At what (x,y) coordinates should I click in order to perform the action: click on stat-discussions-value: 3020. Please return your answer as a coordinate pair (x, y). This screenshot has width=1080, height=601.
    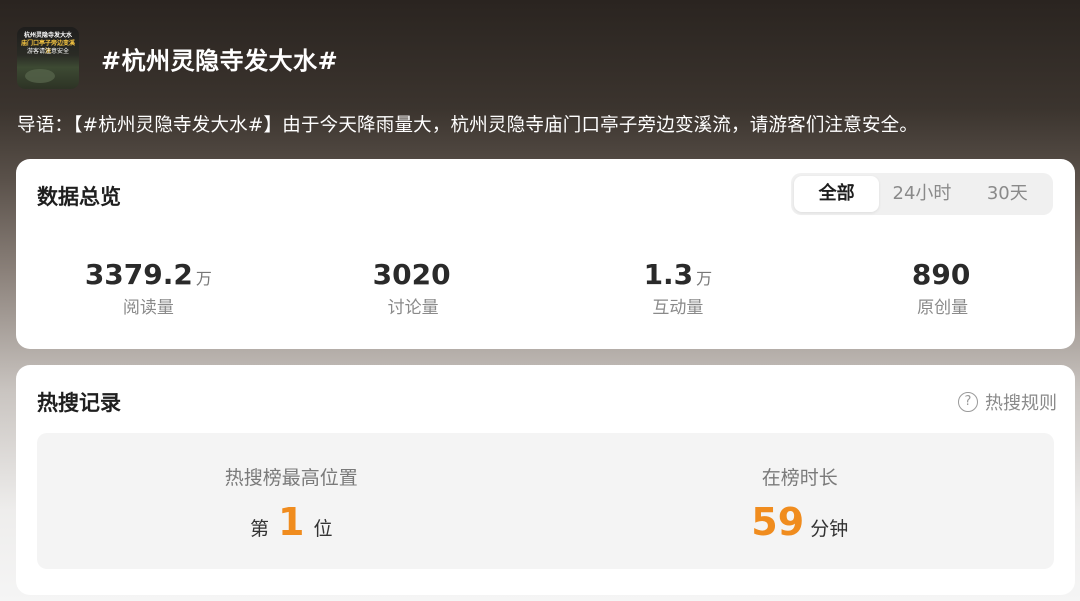
    Looking at the image, I should click on (411, 274).